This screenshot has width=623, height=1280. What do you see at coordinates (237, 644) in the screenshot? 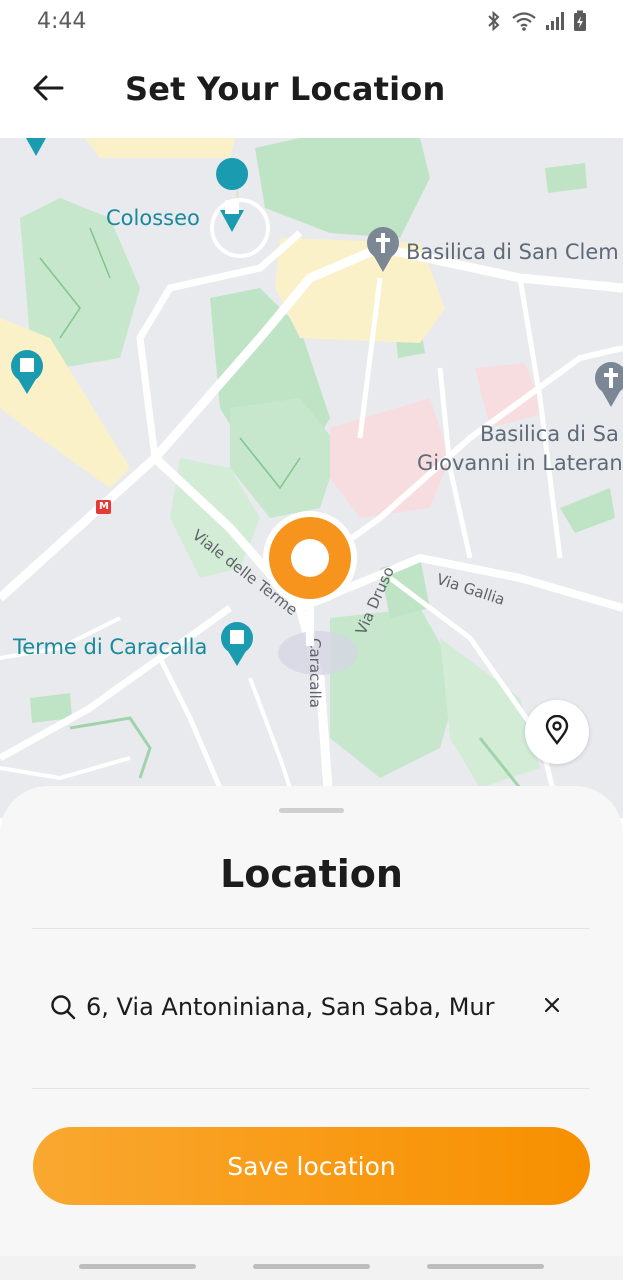
I see `caracalla-marker` at bounding box center [237, 644].